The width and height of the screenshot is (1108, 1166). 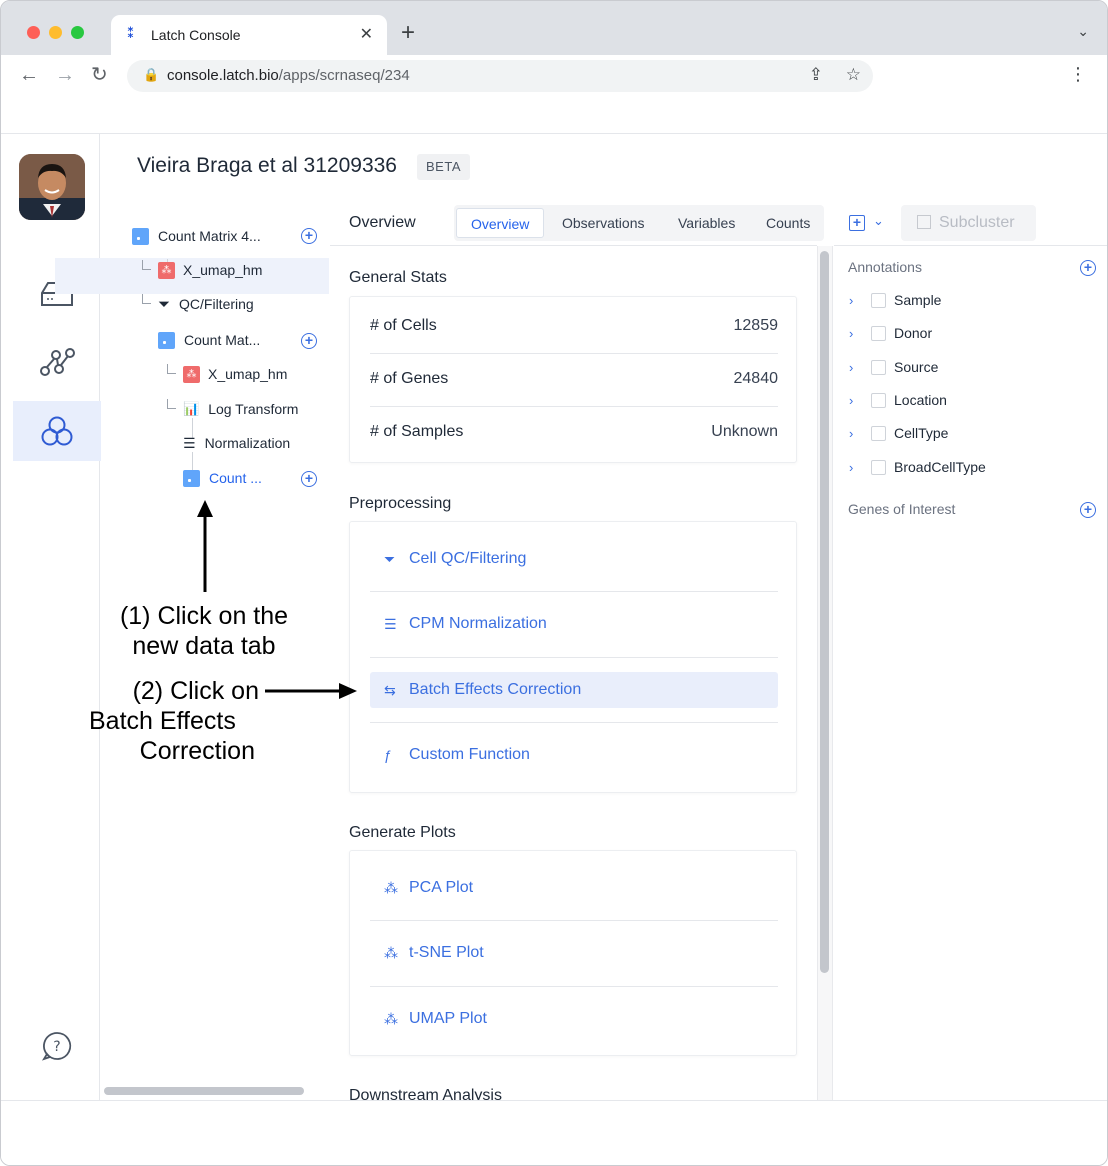 What do you see at coordinates (174, 721) in the screenshot?
I see `instruction-step-2: (2) Click on Batch Effects Correction` at bounding box center [174, 721].